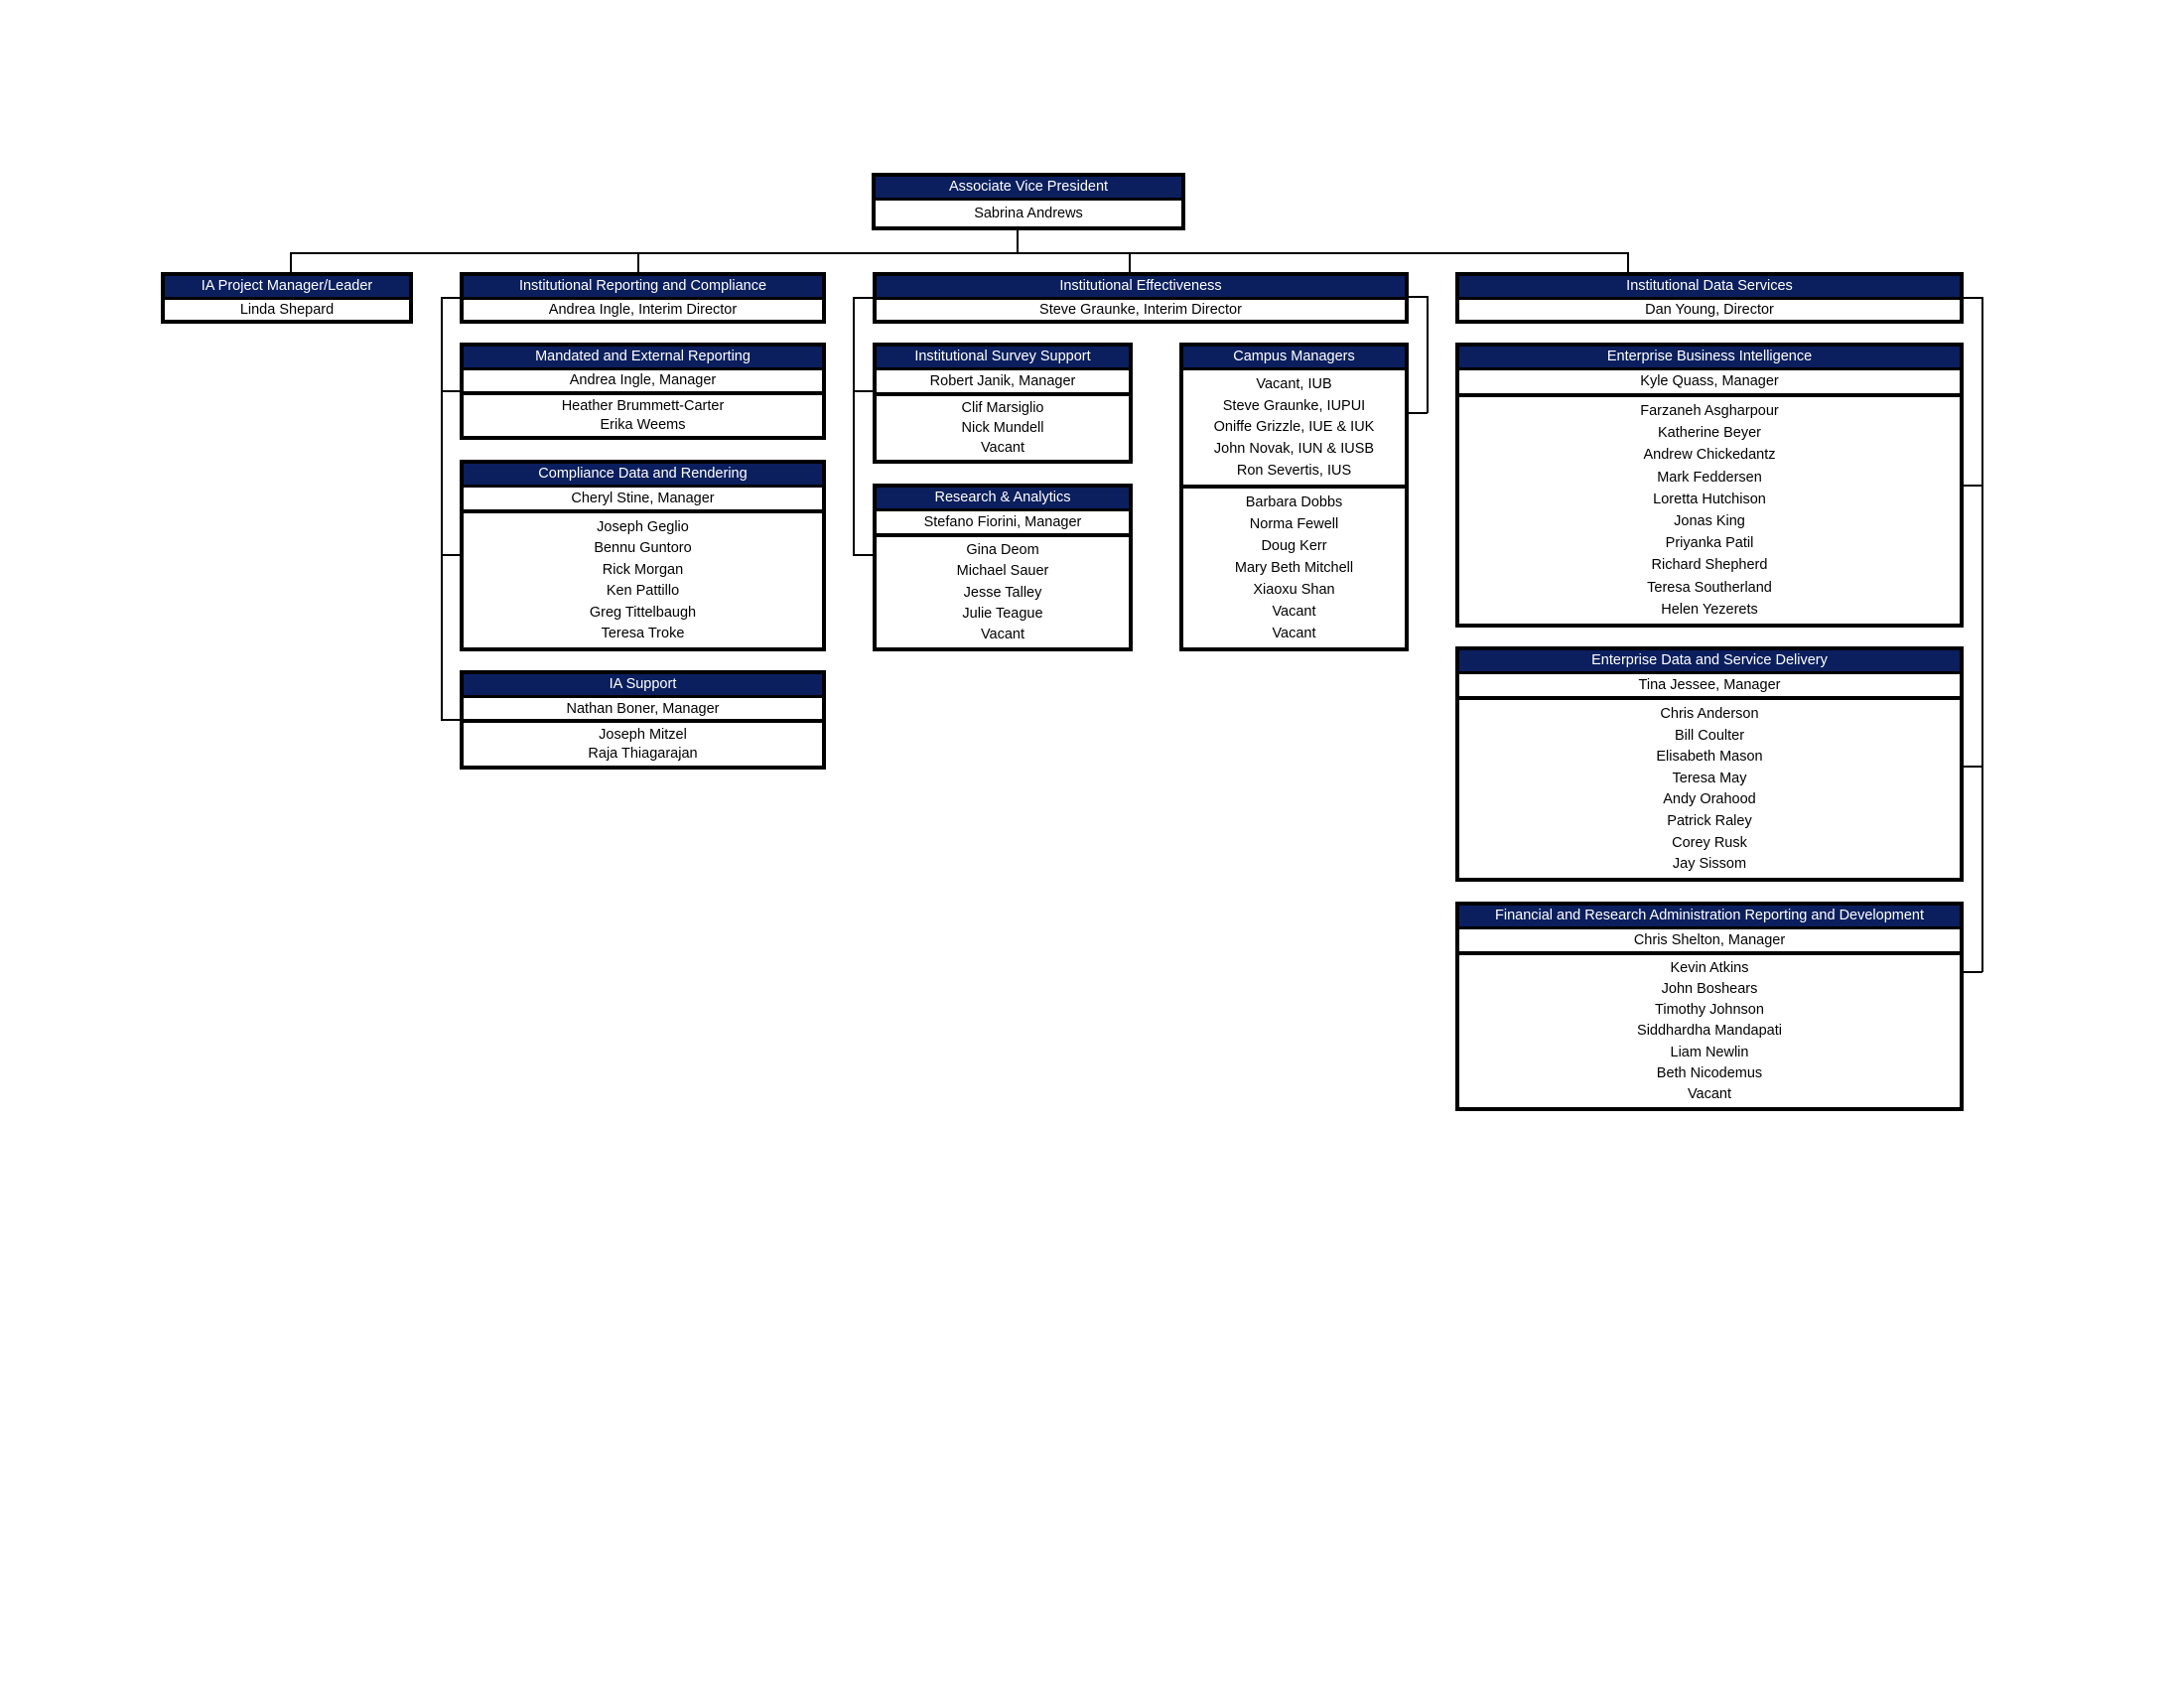  I want to click on box-title: Institutional Data Services, so click(1709, 288).